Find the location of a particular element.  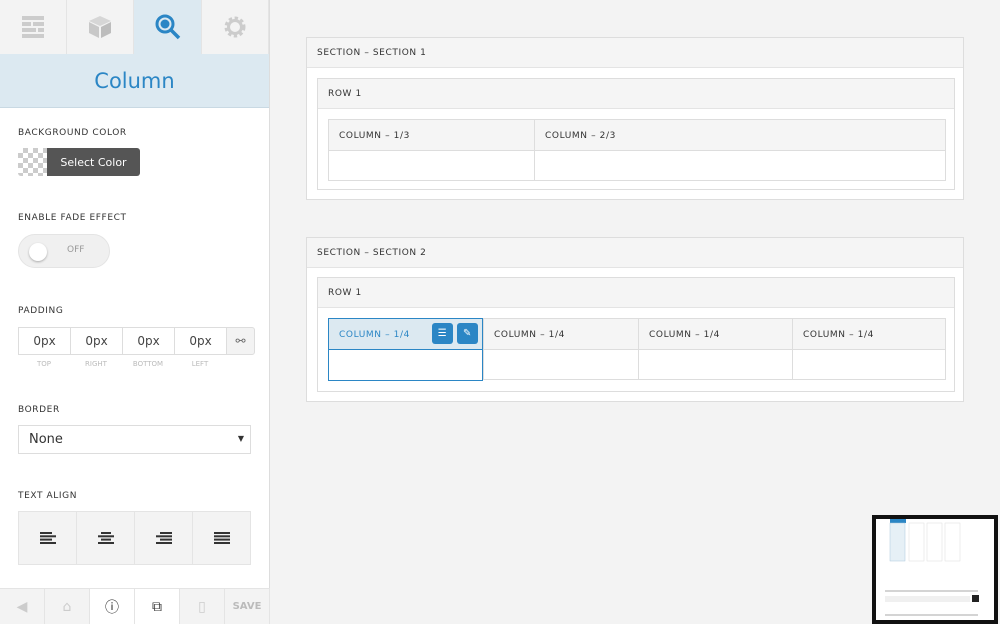

column: COLUMN – 2/3 is located at coordinates (740, 150).